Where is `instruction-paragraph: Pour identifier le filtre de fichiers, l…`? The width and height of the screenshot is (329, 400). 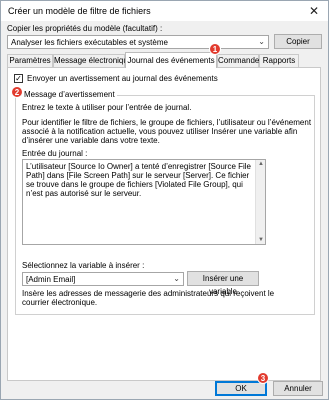
instruction-paragraph: Pour identifier le filtre de fichiers, l… is located at coordinates (166, 131).